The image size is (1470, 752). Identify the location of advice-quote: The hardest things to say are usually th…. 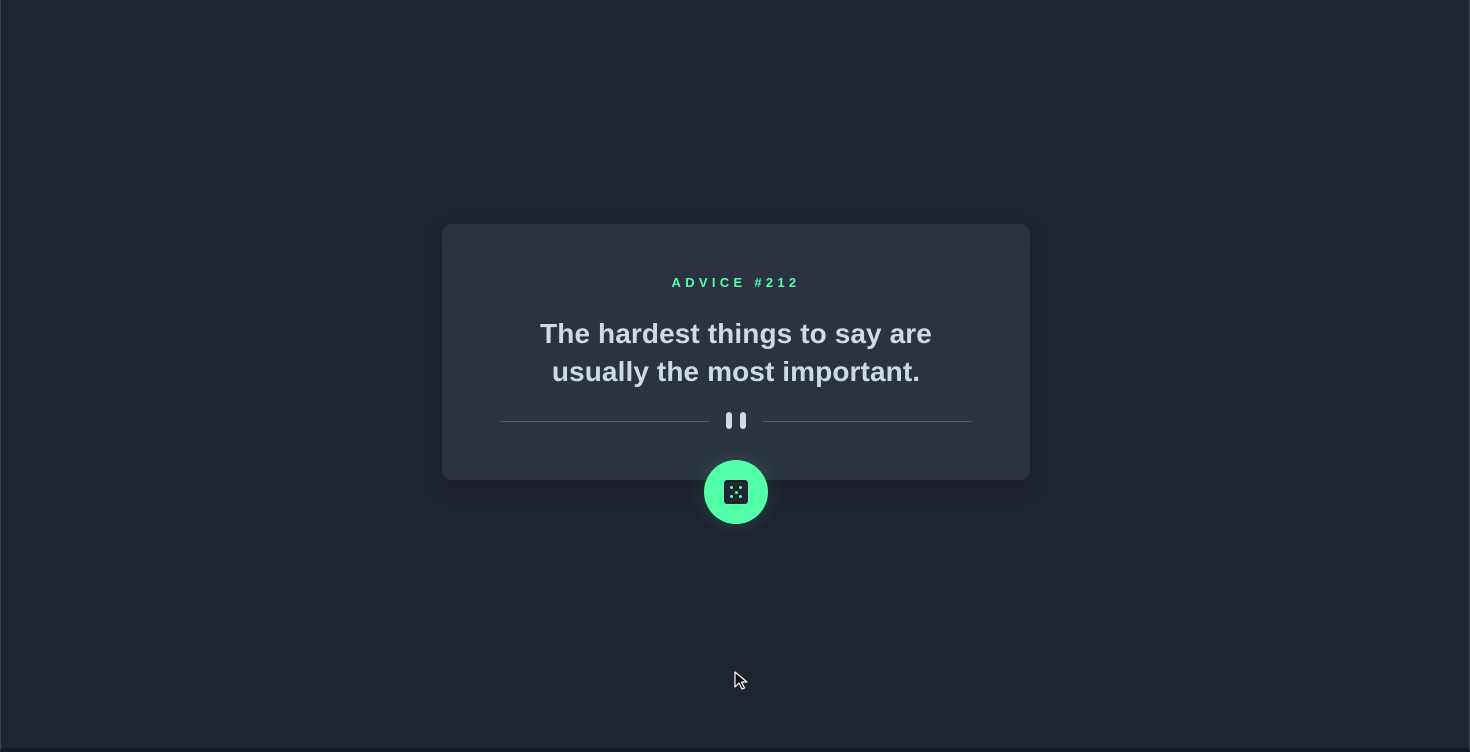
(736, 352).